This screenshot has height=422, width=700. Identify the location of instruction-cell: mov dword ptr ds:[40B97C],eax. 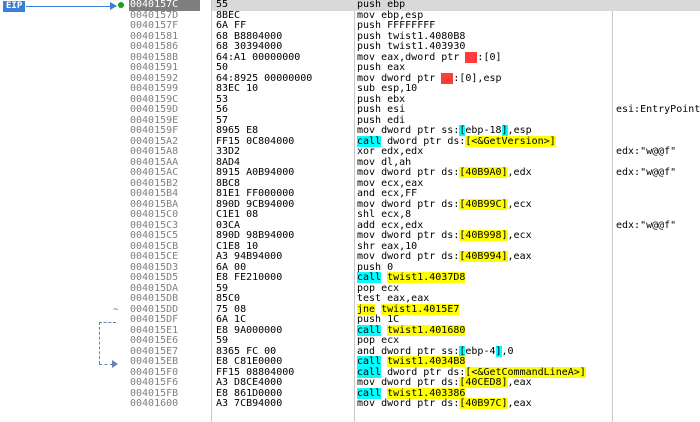
(444, 404).